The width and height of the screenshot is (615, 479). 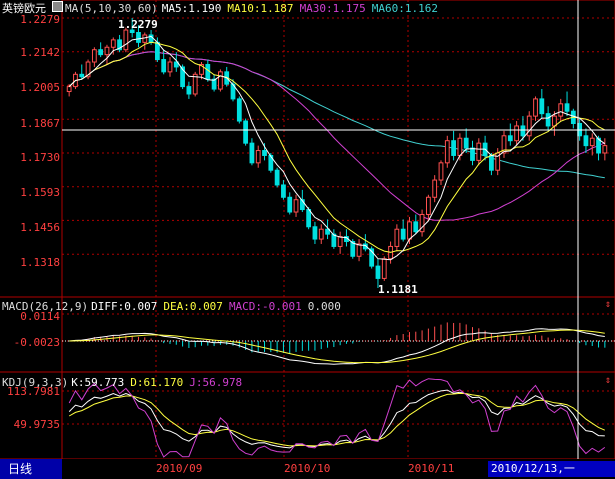 I want to click on x-tick: 2010/09, so click(x=179, y=468).